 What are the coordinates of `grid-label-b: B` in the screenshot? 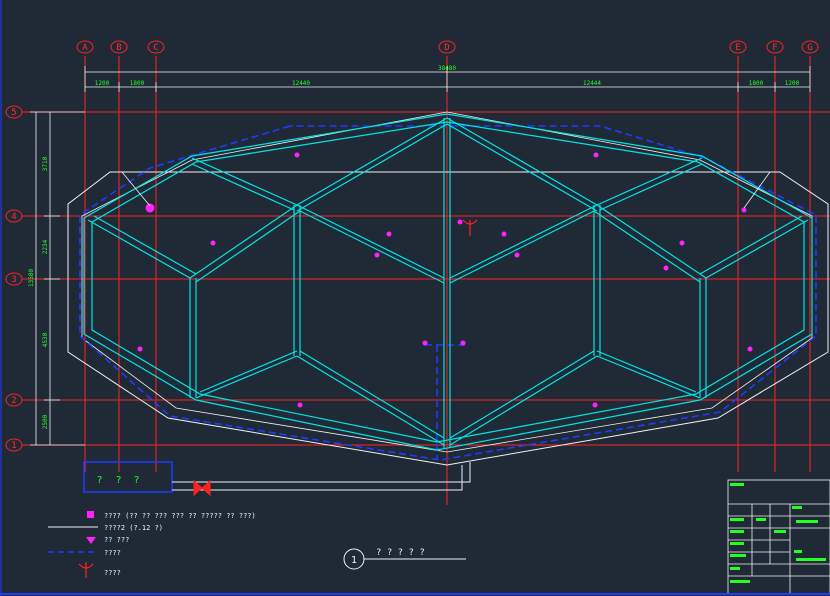 It's located at (118, 48).